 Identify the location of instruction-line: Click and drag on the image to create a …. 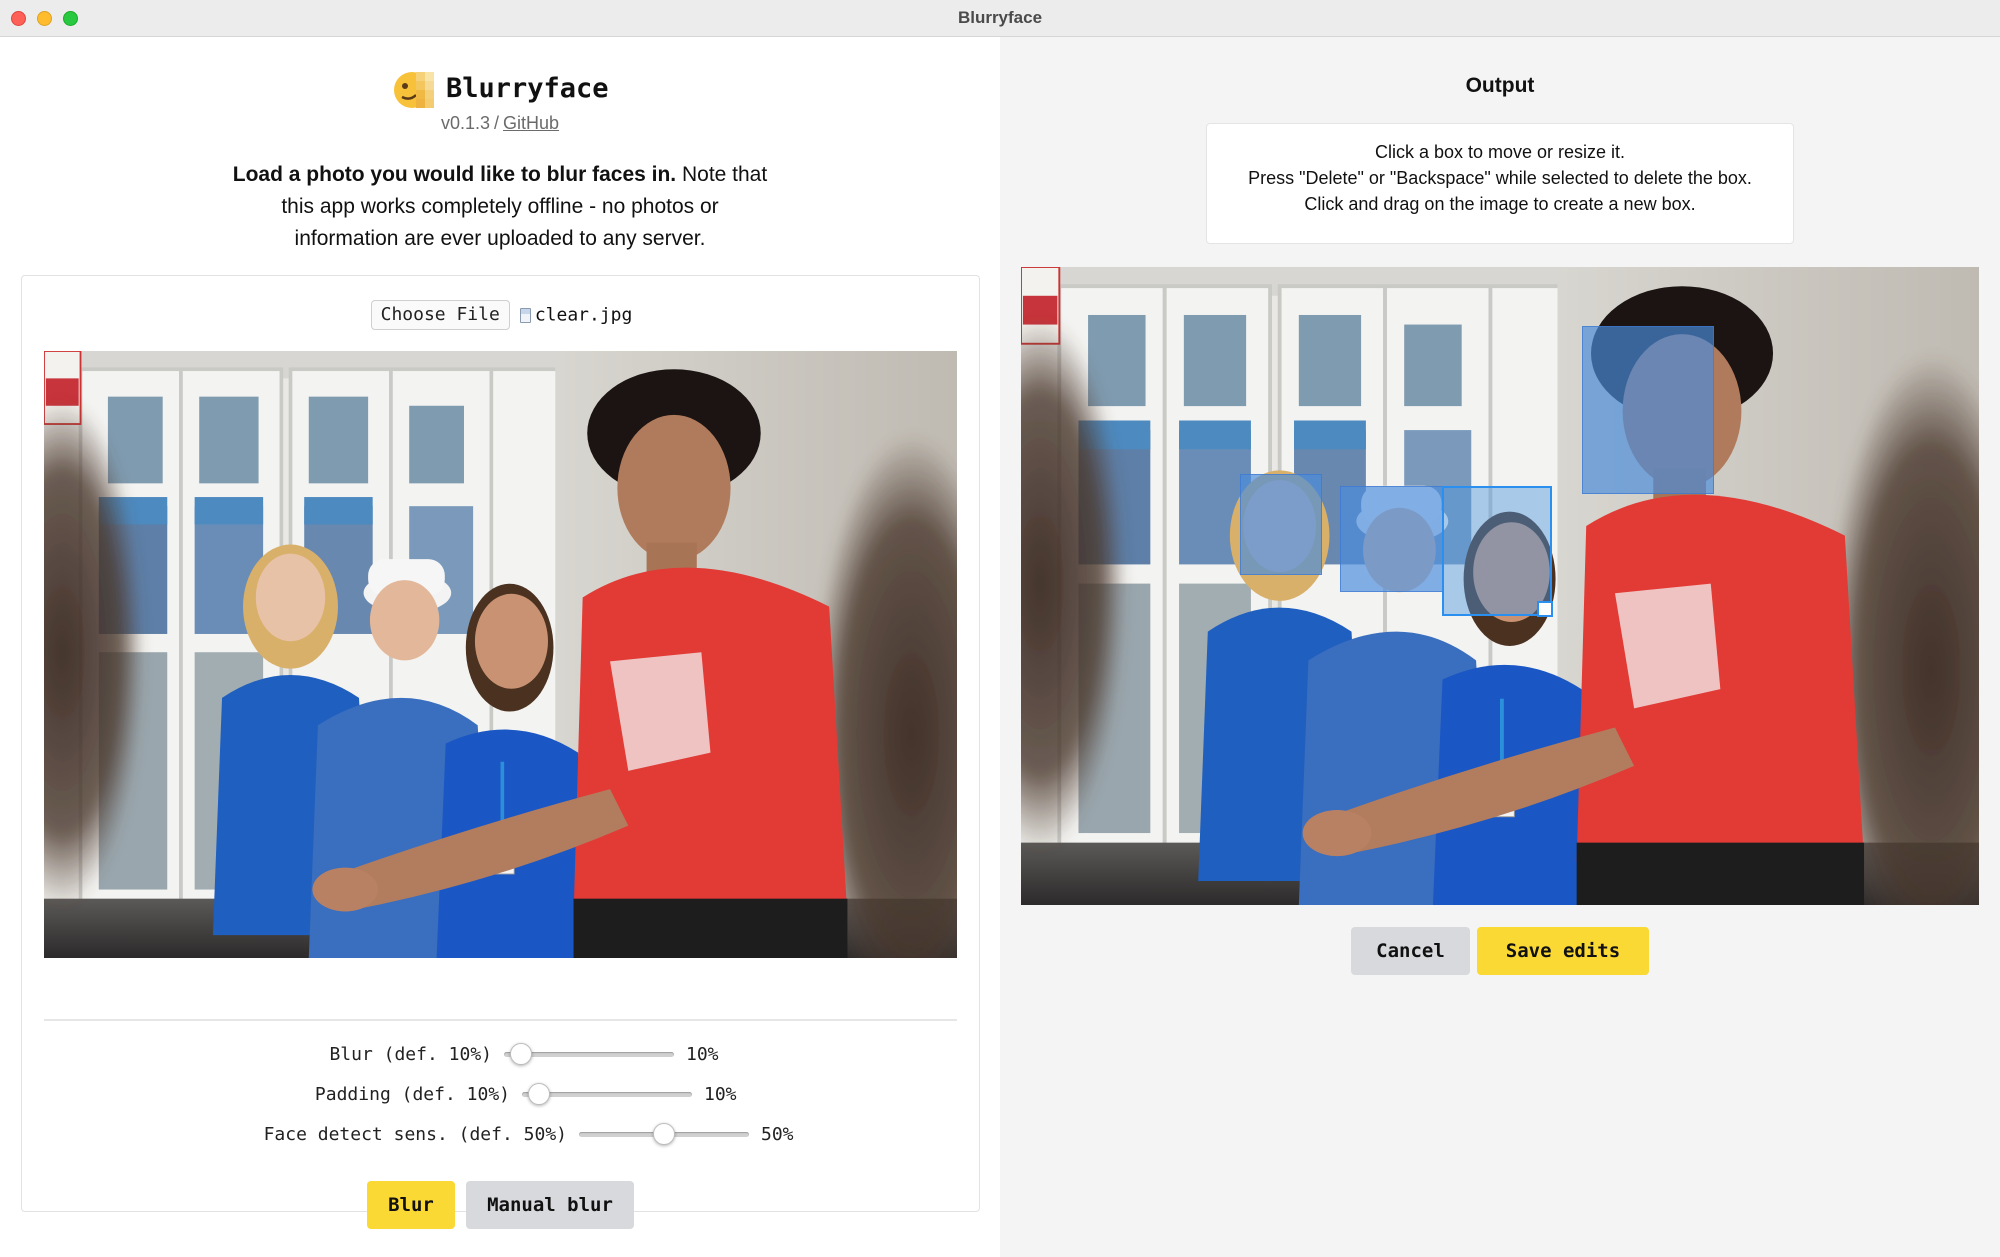
(1500, 204).